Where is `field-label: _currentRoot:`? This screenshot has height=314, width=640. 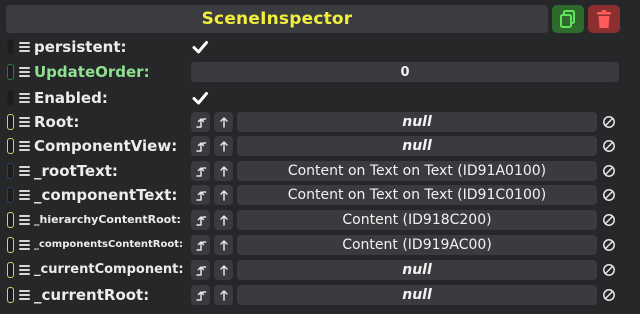
field-label: _currentRoot: is located at coordinates (92, 295).